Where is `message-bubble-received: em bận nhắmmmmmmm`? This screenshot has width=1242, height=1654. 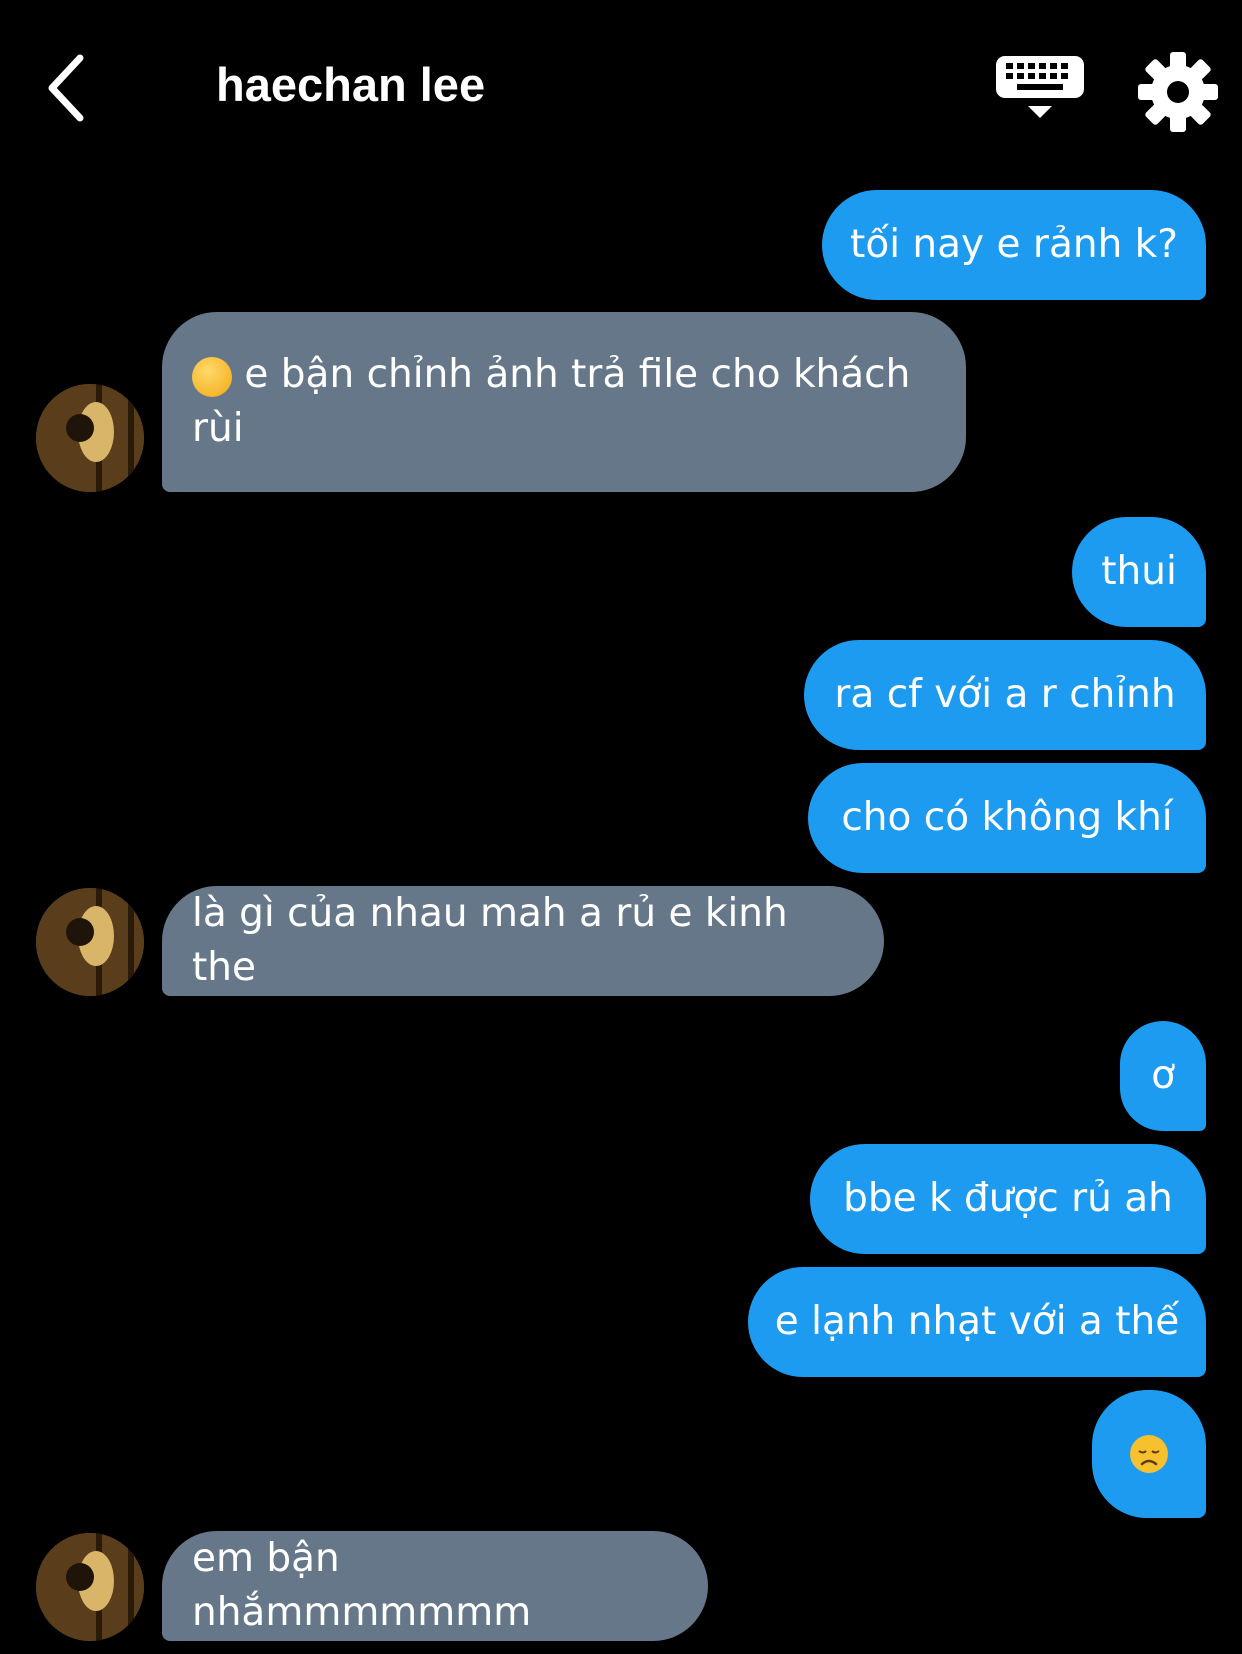
message-bubble-received: em bận nhắmmmmmmm is located at coordinates (435, 1586).